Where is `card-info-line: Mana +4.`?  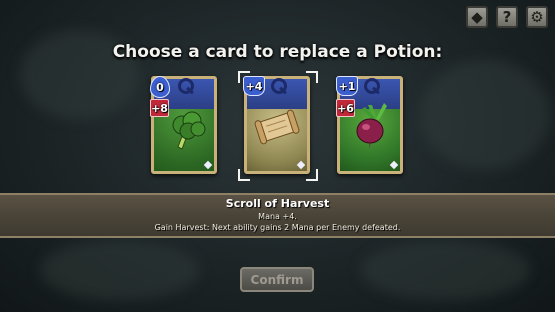 card-info-line: Mana +4. is located at coordinates (277, 216).